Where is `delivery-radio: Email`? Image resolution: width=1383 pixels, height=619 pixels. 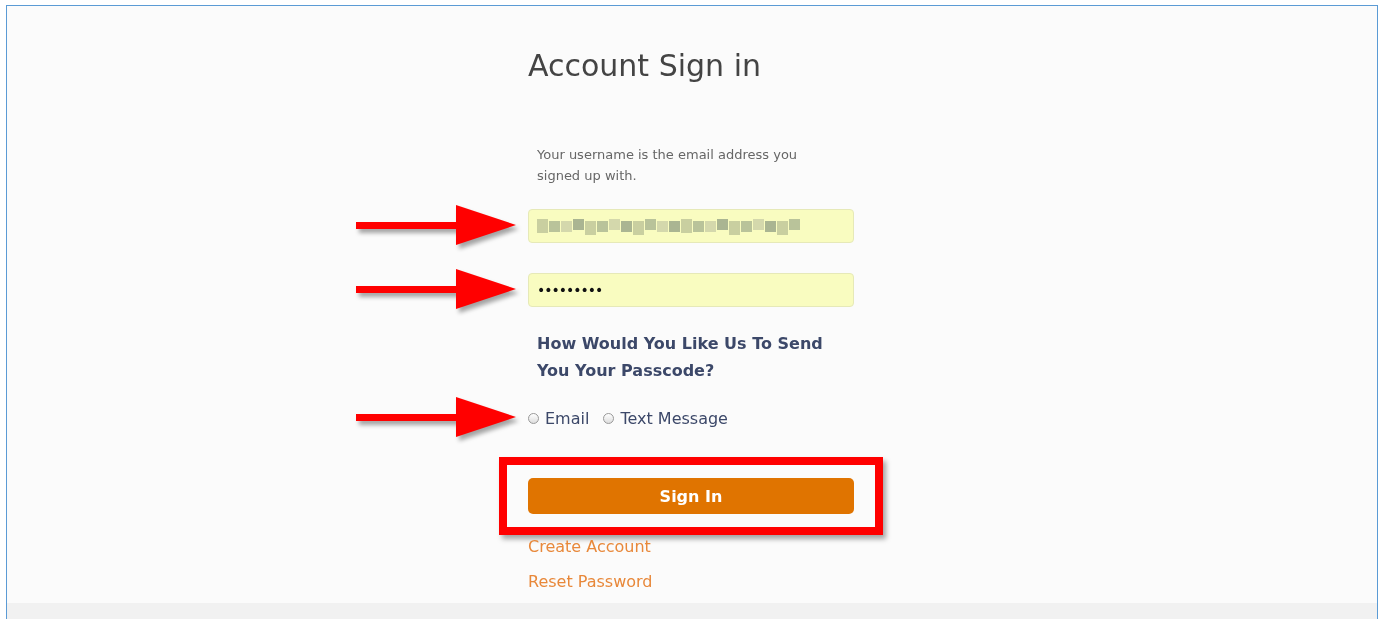 delivery-radio: Email is located at coordinates (559, 418).